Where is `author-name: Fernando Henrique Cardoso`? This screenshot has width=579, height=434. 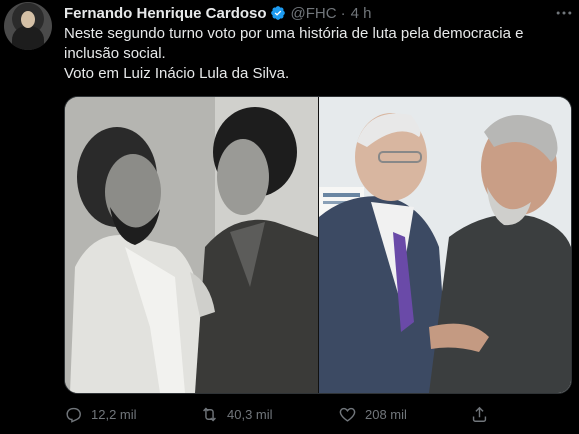 author-name: Fernando Henrique Cardoso is located at coordinates (165, 13).